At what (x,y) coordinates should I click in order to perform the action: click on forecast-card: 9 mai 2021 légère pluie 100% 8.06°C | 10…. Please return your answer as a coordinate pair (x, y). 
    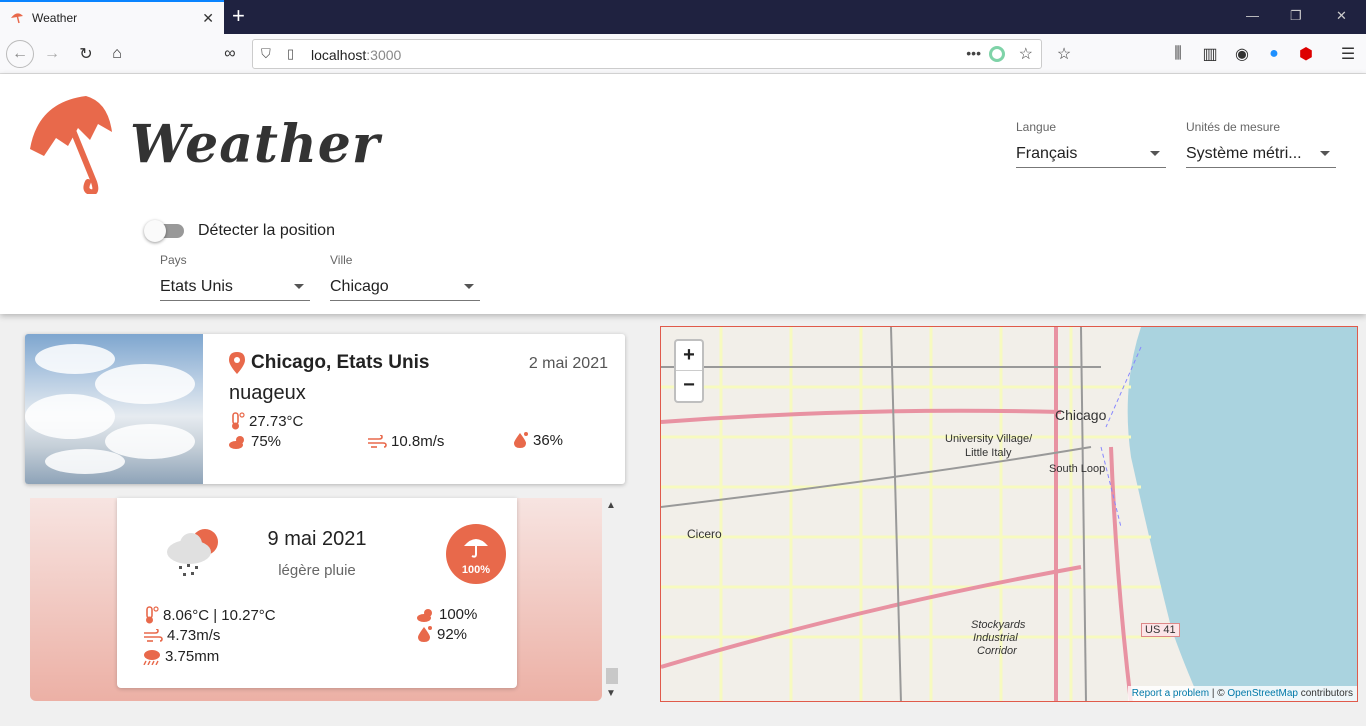
    Looking at the image, I should click on (317, 593).